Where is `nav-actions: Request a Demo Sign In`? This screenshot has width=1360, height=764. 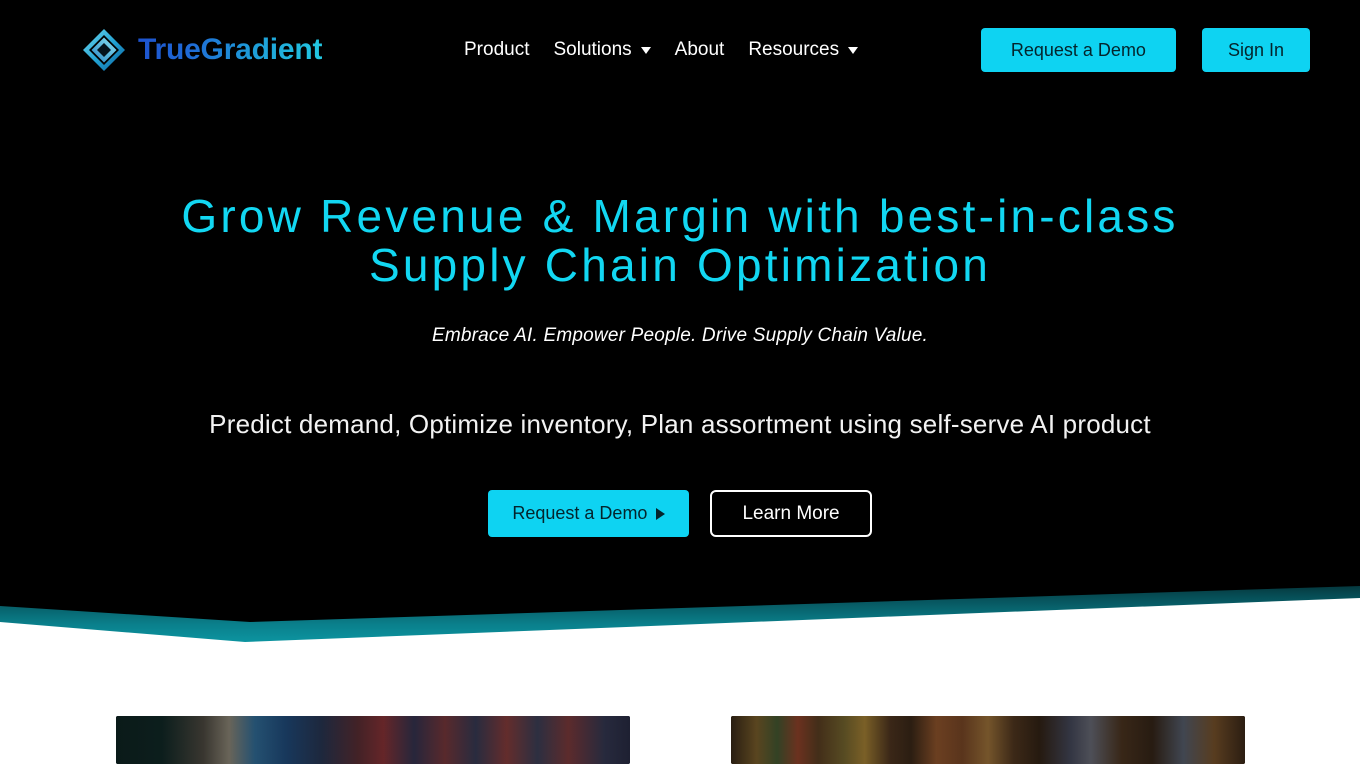 nav-actions: Request a Demo Sign In is located at coordinates (1145, 50).